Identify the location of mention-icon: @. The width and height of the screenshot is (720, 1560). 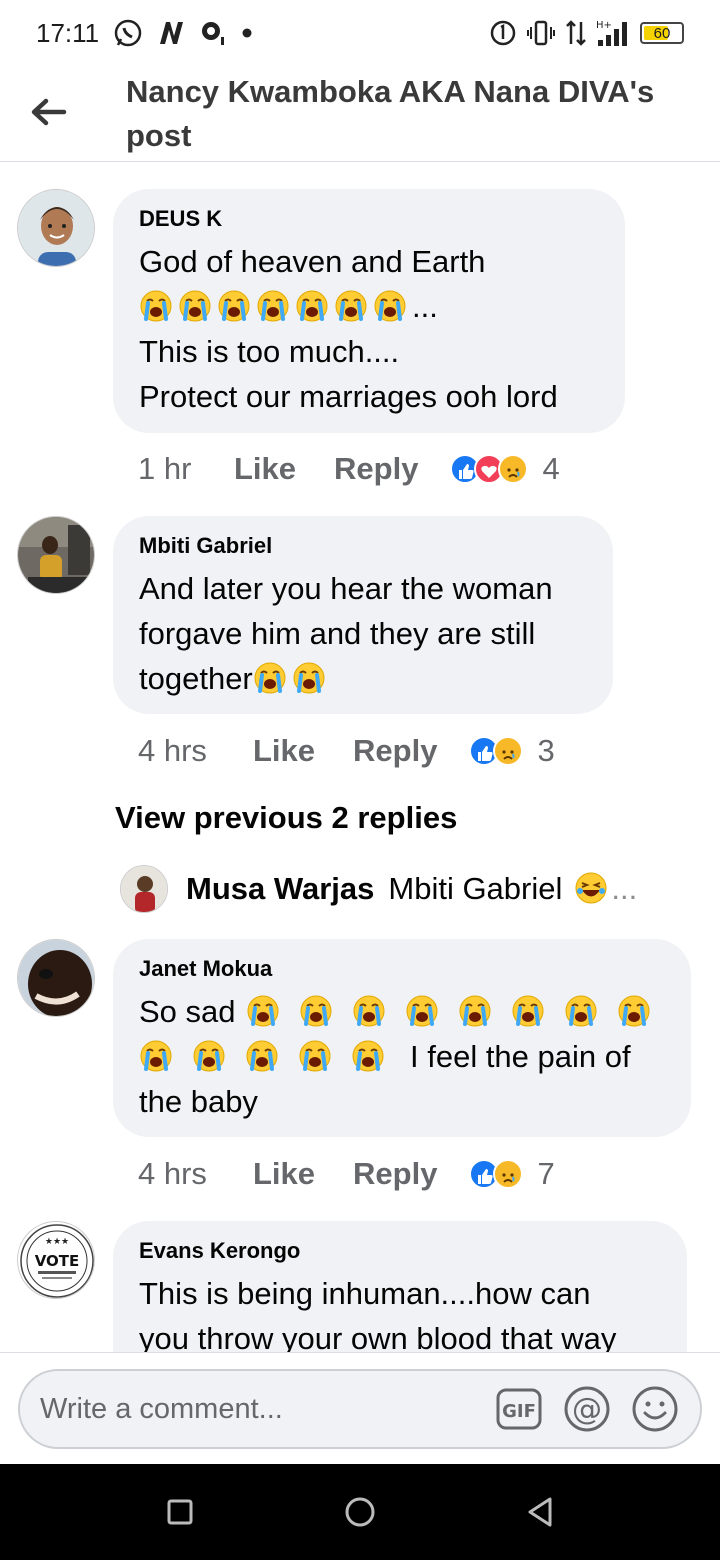
(587, 1409).